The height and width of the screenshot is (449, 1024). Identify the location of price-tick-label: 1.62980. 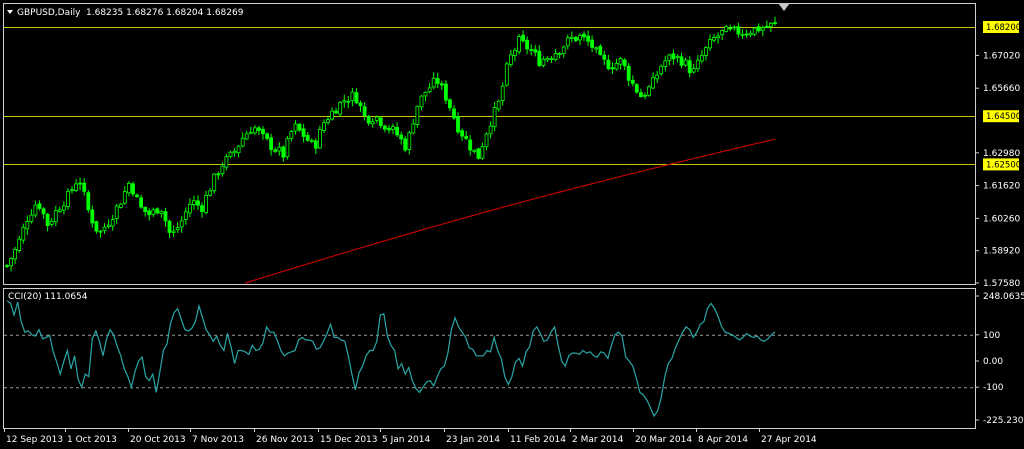
(1001, 154).